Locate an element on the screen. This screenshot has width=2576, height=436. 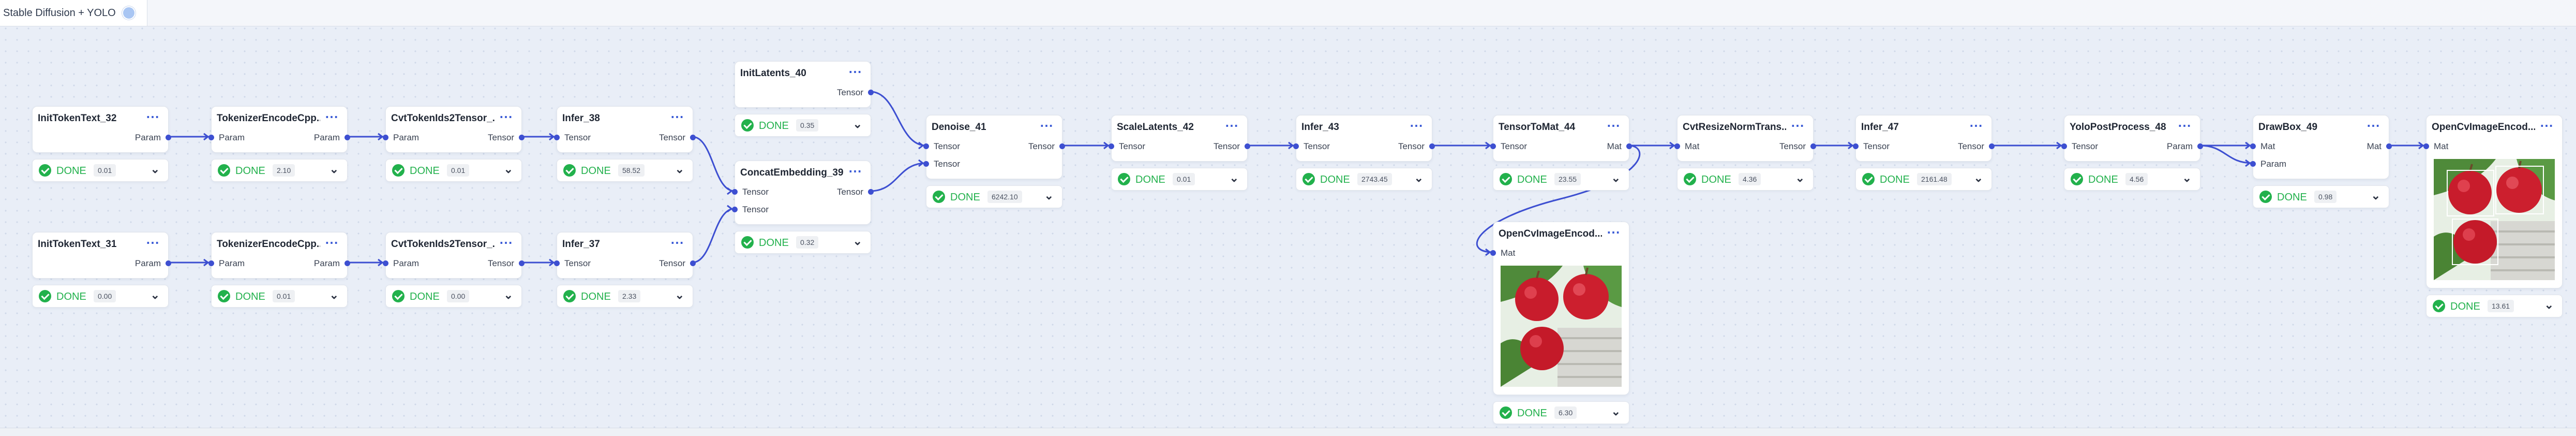
node-concatembedding-39: ConcatEmbedding_39 ⋯ Tensor Tensor Tensor is located at coordinates (803, 193).